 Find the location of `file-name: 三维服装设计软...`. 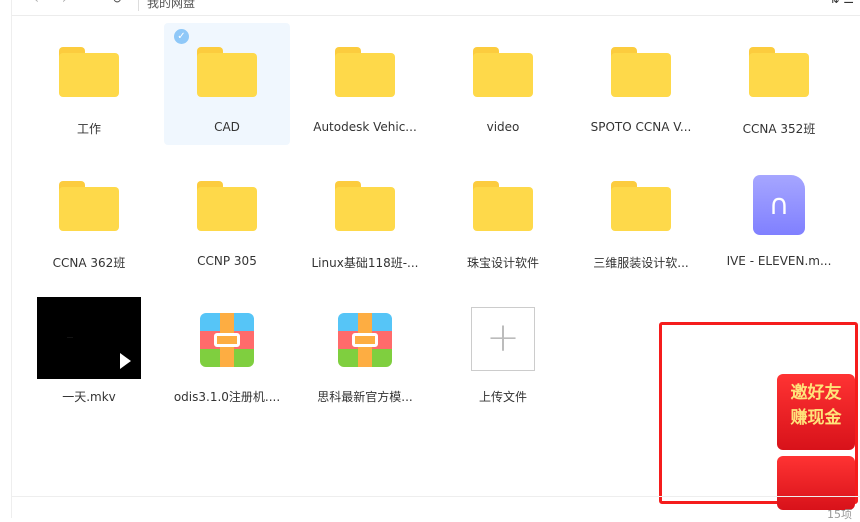

file-name: 三维服装设计软... is located at coordinates (641, 263).